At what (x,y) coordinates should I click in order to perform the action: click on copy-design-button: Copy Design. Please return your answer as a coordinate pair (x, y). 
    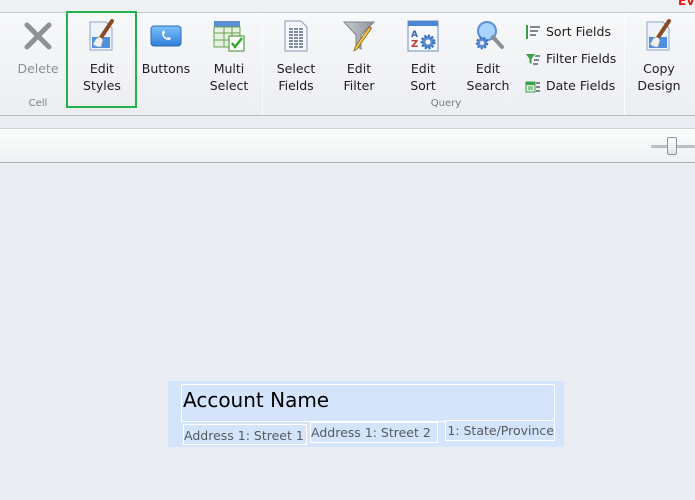
    Looking at the image, I should click on (659, 56).